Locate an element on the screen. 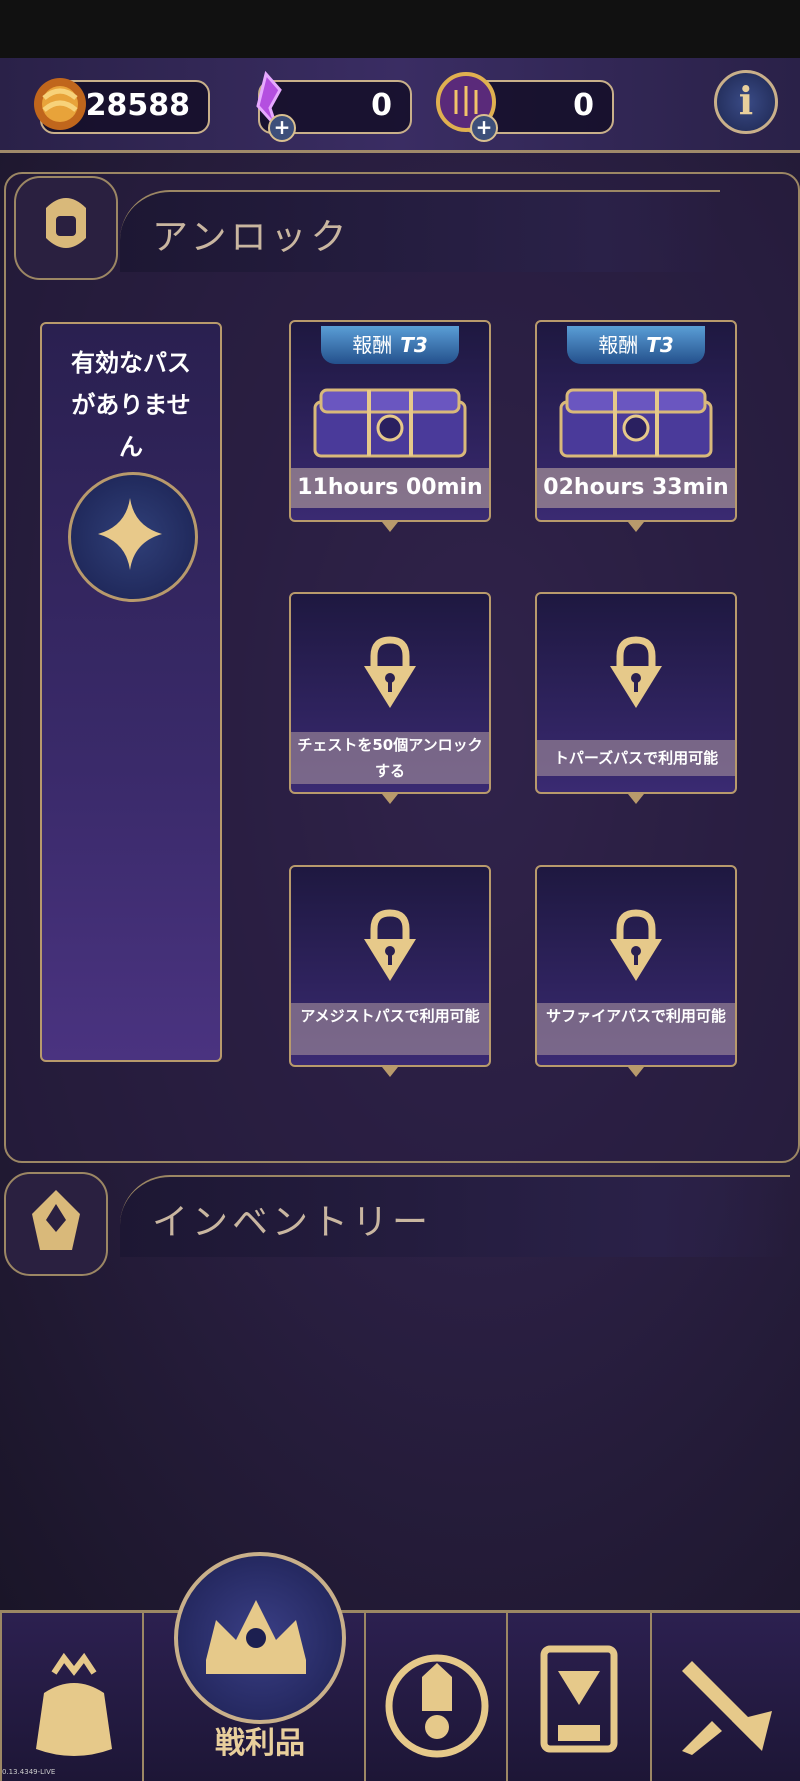  card-icon is located at coordinates (579, 1699).